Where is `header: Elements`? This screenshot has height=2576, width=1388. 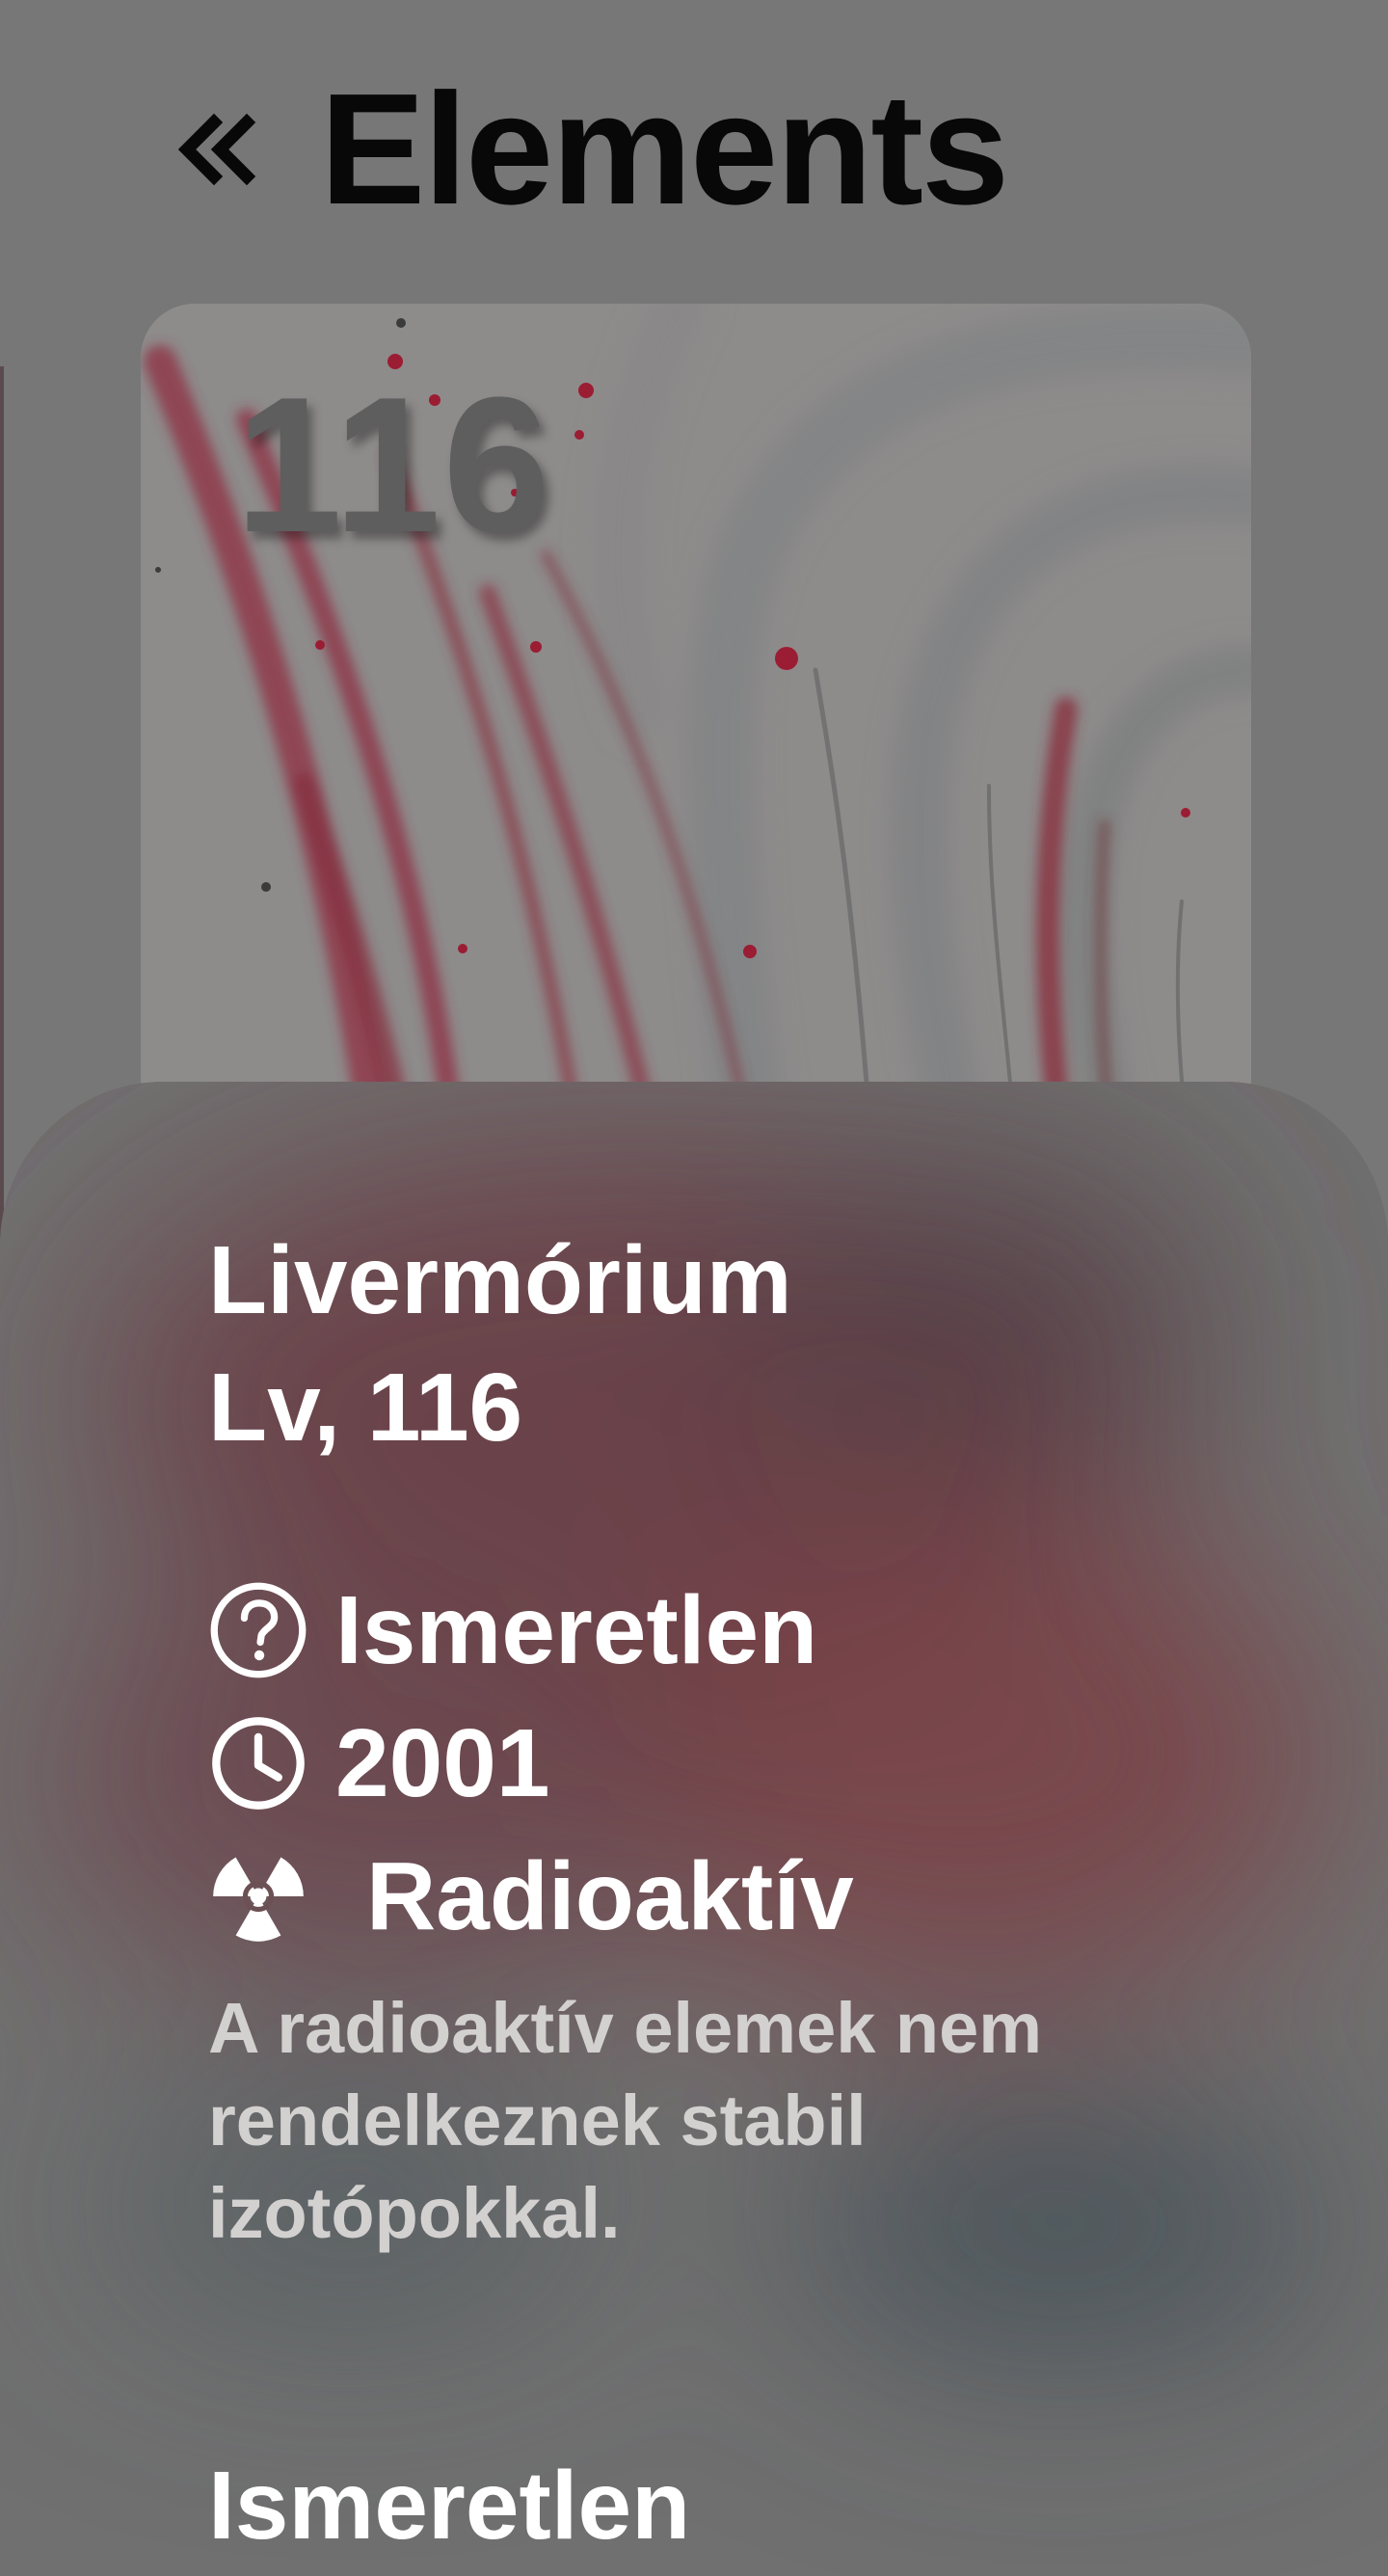
header: Elements is located at coordinates (587, 149).